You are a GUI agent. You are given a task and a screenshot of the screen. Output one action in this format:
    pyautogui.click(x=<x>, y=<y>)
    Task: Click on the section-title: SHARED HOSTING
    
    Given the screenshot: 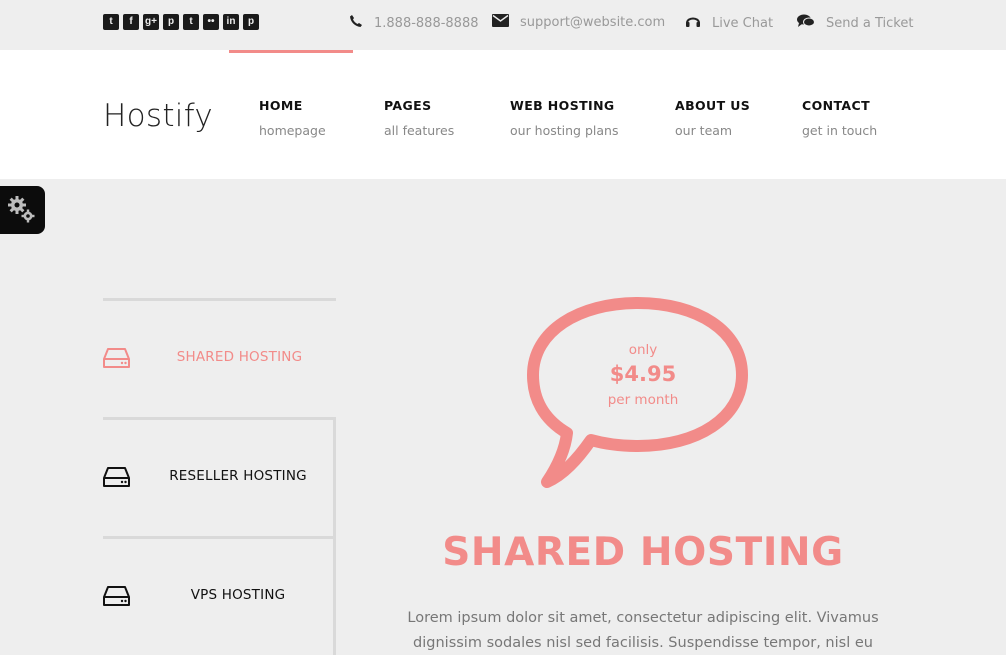 What is the action you would take?
    pyautogui.click(x=643, y=552)
    